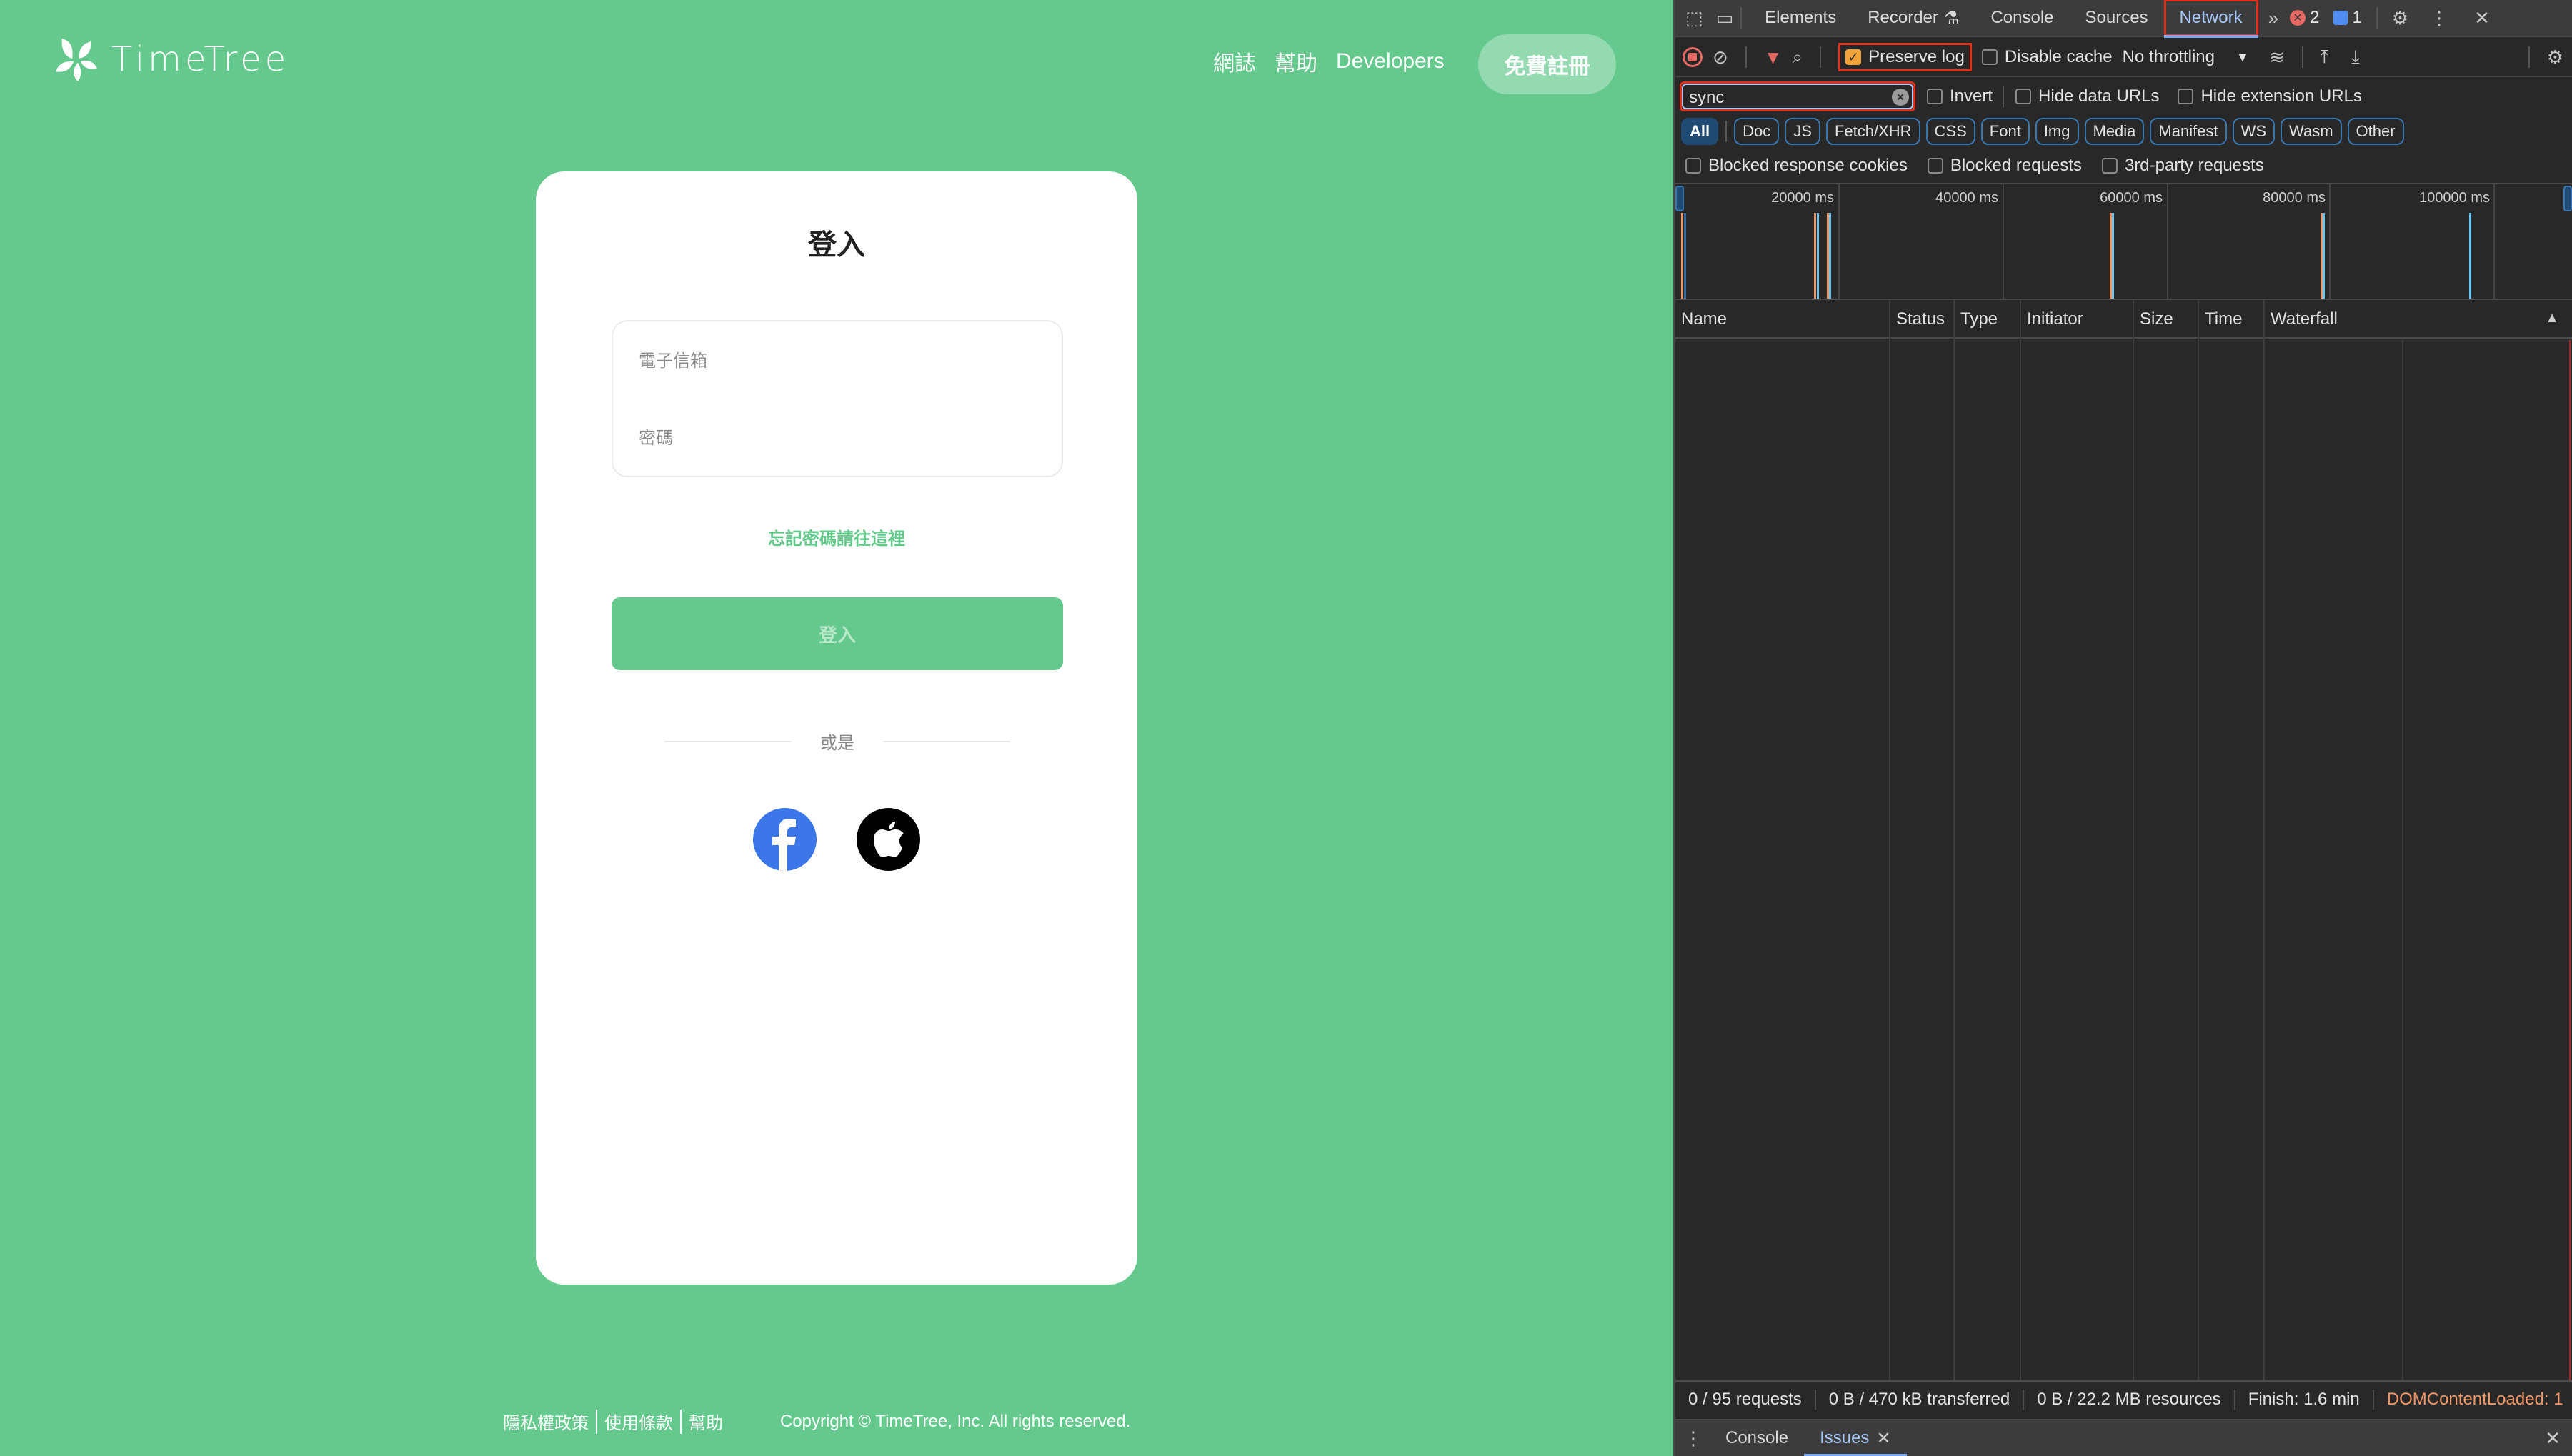  Describe the element at coordinates (2553, 1438) in the screenshot. I see `close-drawer-icon: ✕` at that location.